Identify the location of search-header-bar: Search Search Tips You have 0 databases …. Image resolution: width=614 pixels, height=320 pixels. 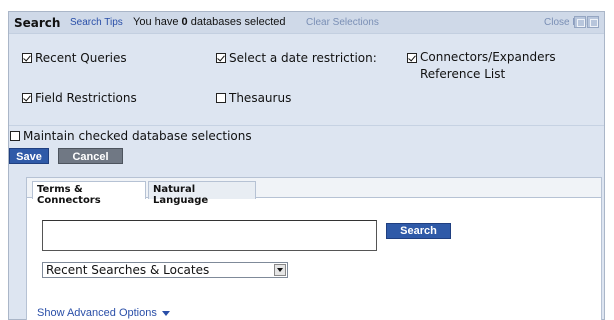
(306, 23).